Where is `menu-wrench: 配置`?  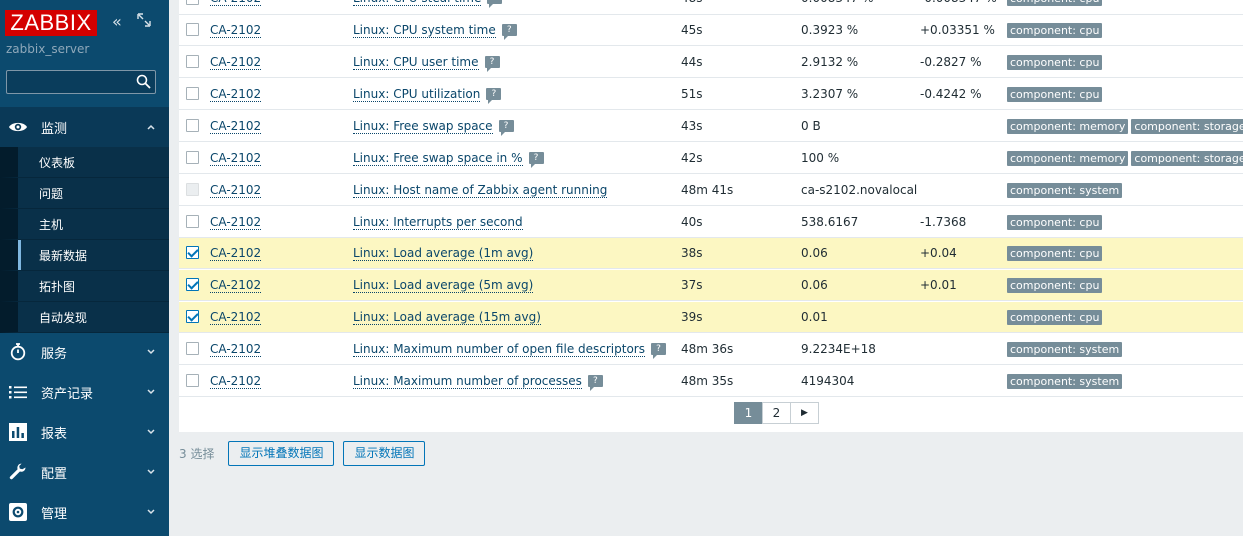 menu-wrench: 配置 is located at coordinates (84, 472).